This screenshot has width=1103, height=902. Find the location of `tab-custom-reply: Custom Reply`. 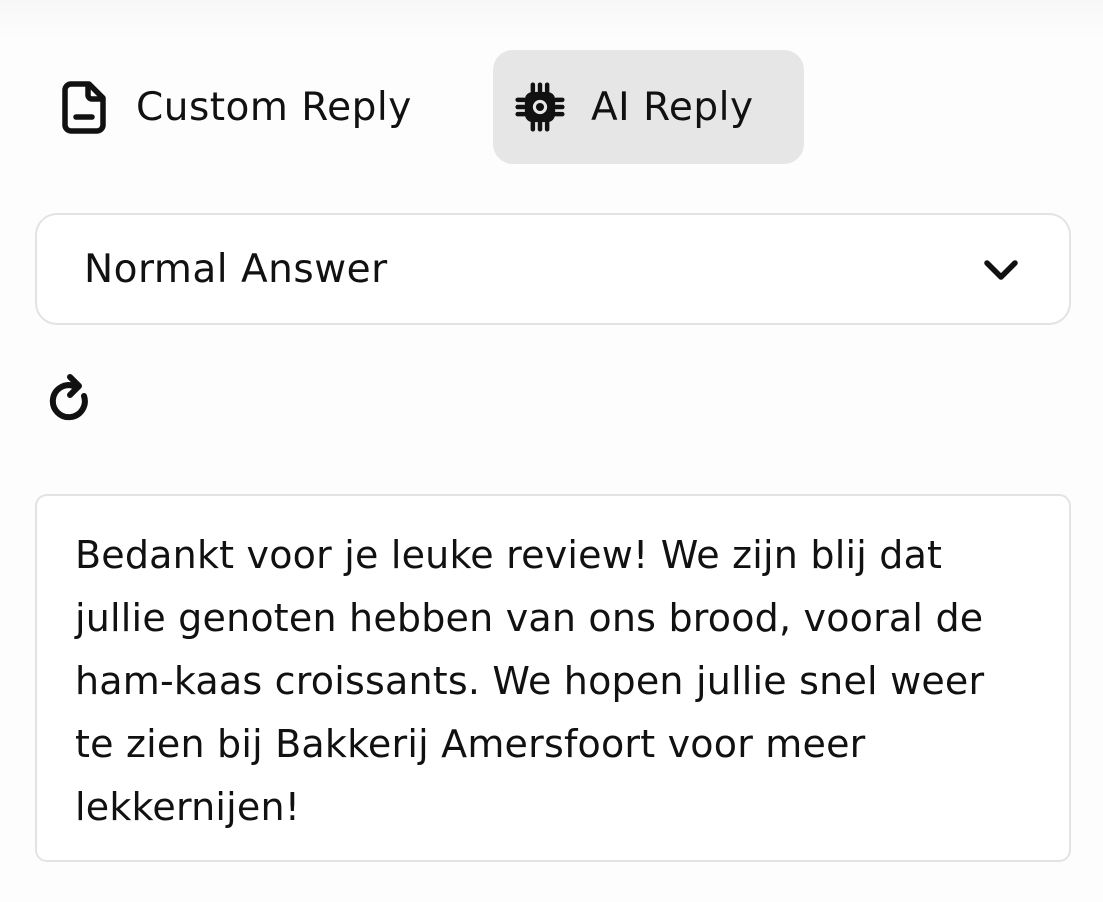

tab-custom-reply: Custom Reply is located at coordinates (250, 107).